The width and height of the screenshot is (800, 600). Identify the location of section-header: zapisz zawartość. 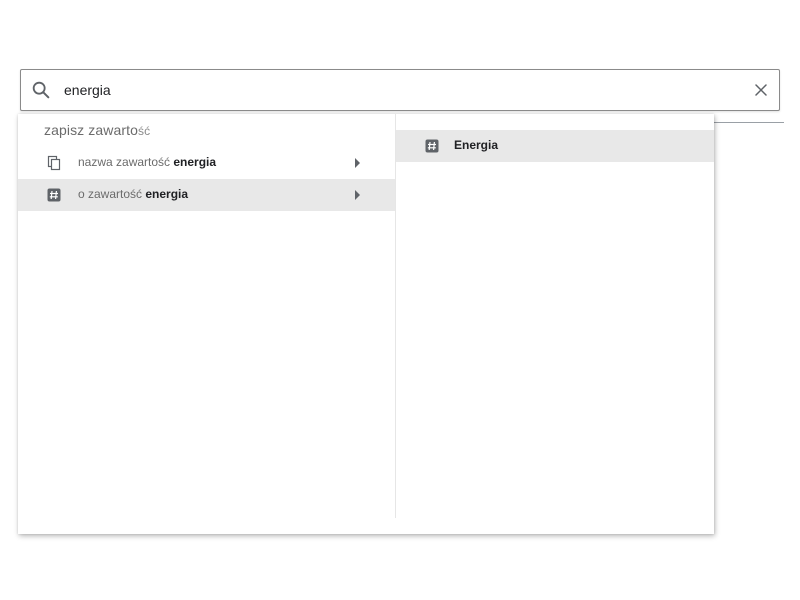
(97, 130).